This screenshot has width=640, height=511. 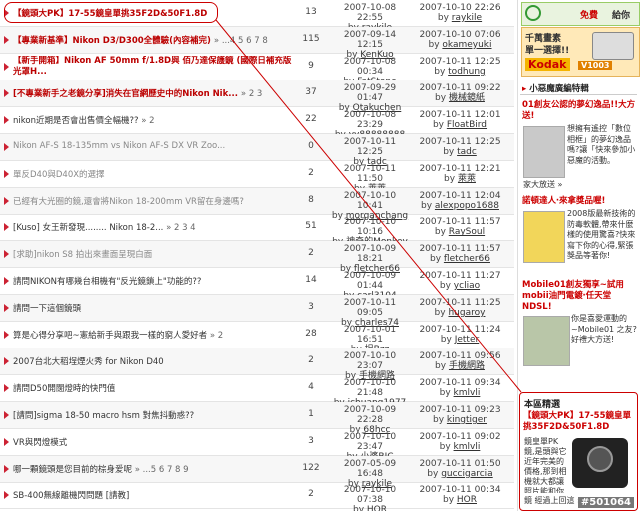 What do you see at coordinates (605, 502) in the screenshot?
I see `watermark: #501064` at bounding box center [605, 502].